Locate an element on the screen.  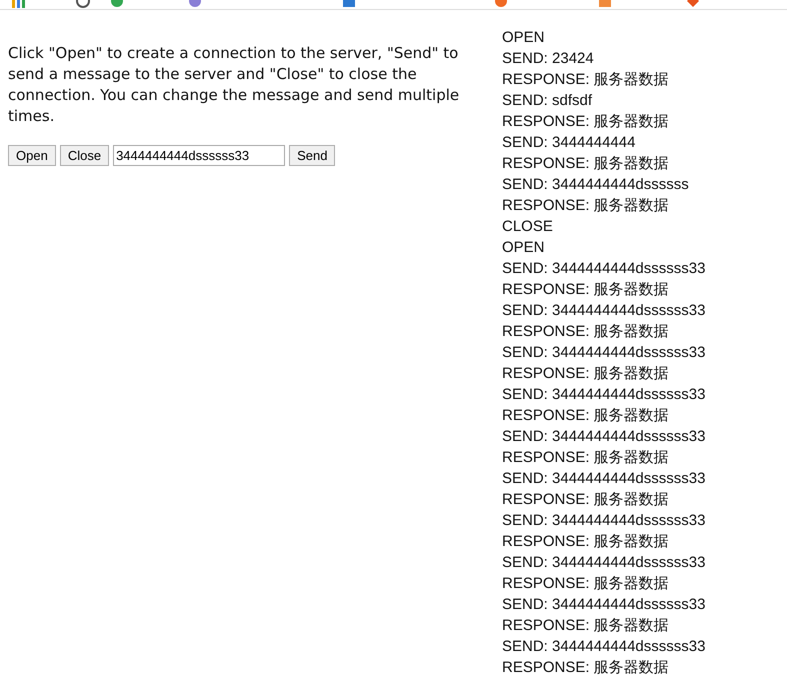
log-line: SEND: 3444444444dssssss is located at coordinates (595, 185).